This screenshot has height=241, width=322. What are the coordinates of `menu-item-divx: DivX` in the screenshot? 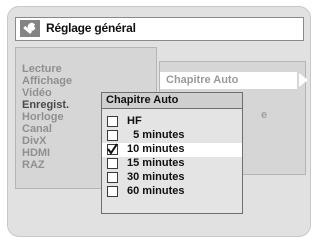 It's located at (34, 141).